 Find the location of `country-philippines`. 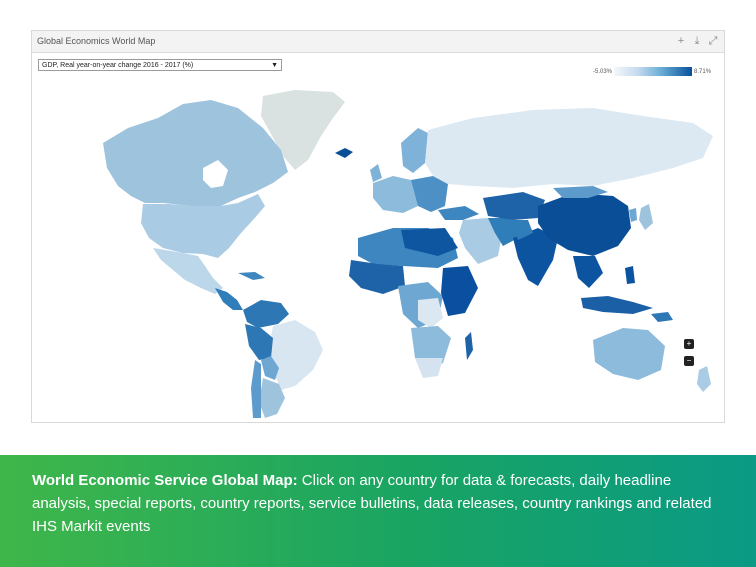

country-philippines is located at coordinates (630, 275).